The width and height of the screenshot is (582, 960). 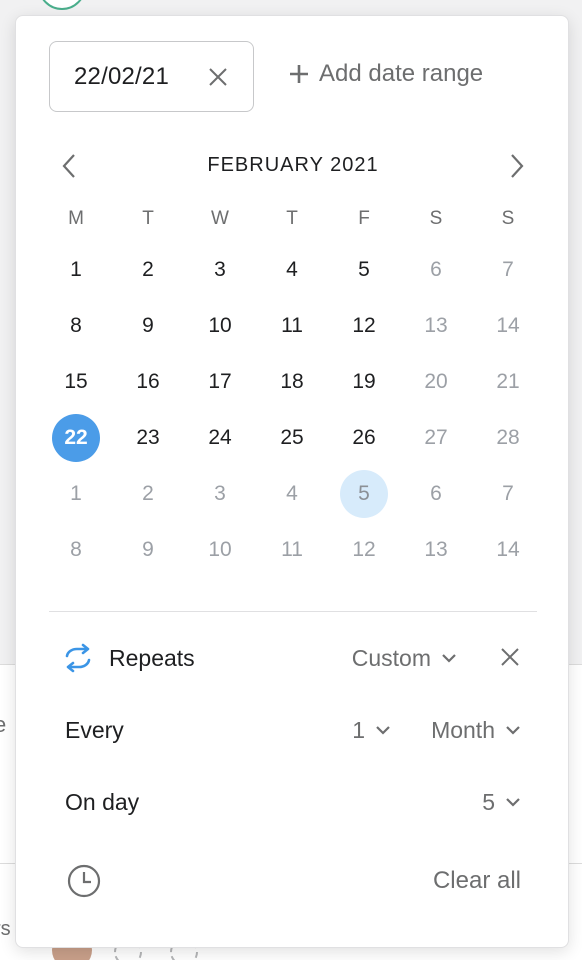 I want to click on chevron-right-icon, so click(x=517, y=166).